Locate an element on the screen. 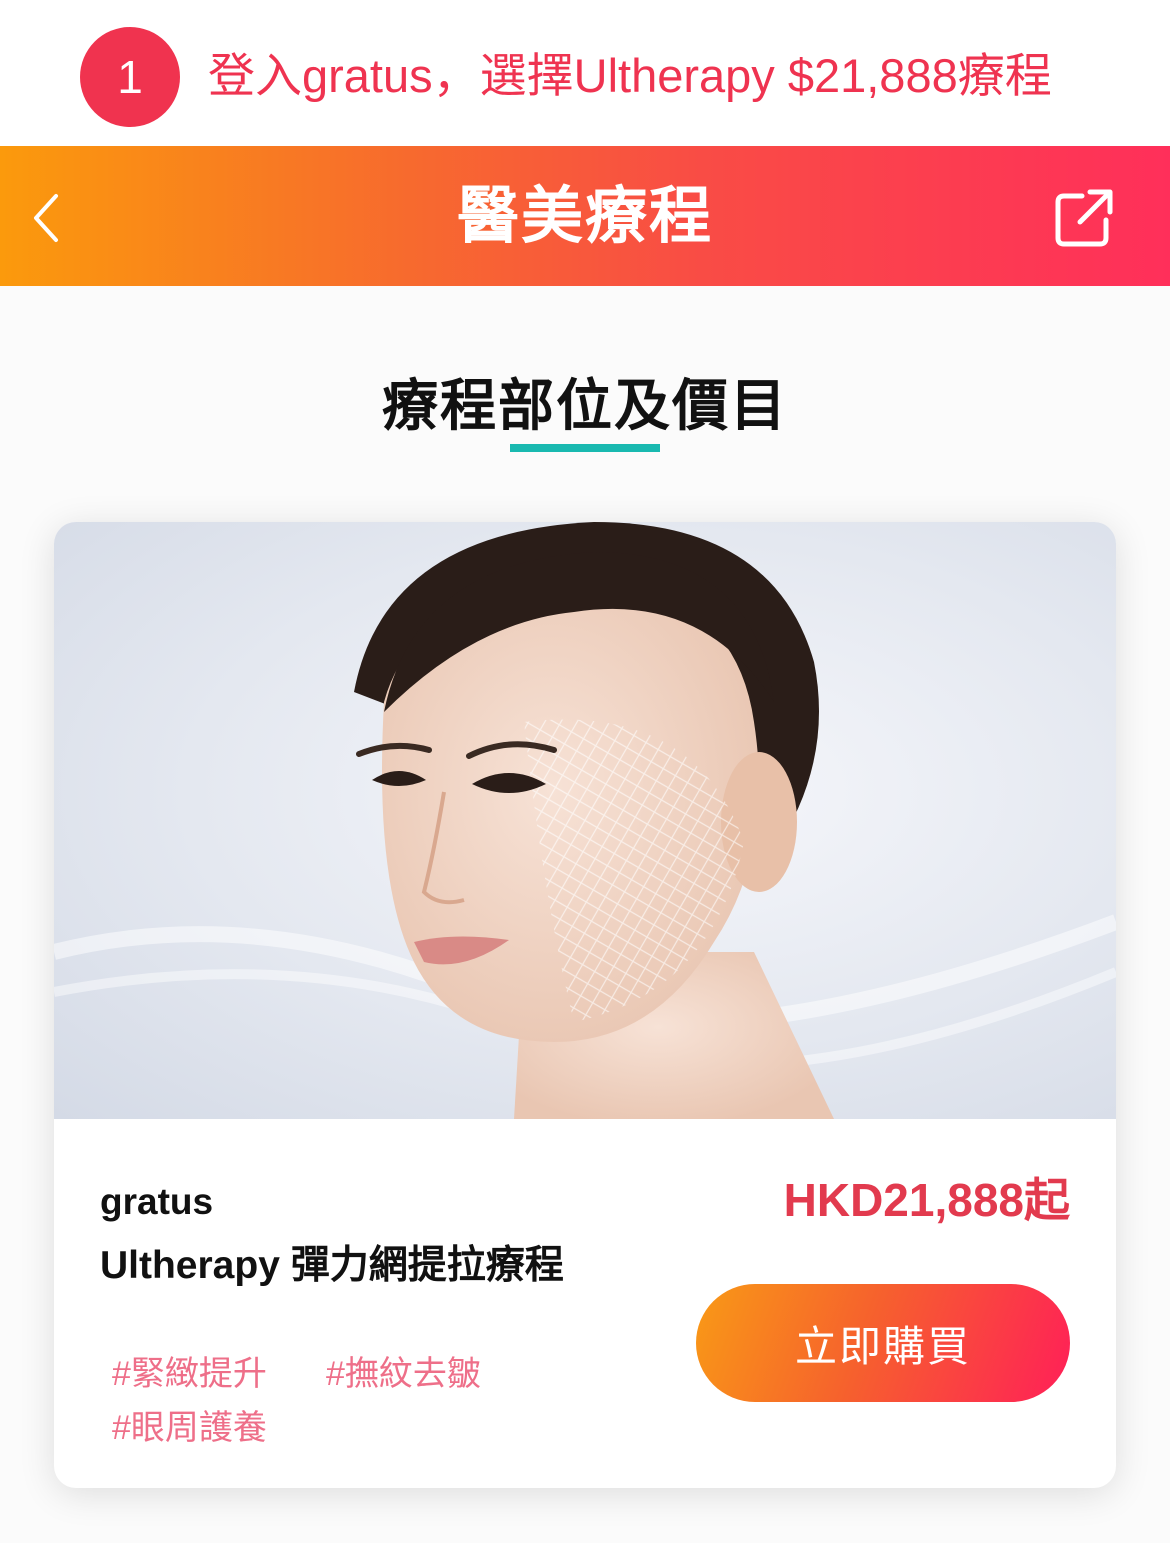  external-link-icon is located at coordinates (1084, 218).